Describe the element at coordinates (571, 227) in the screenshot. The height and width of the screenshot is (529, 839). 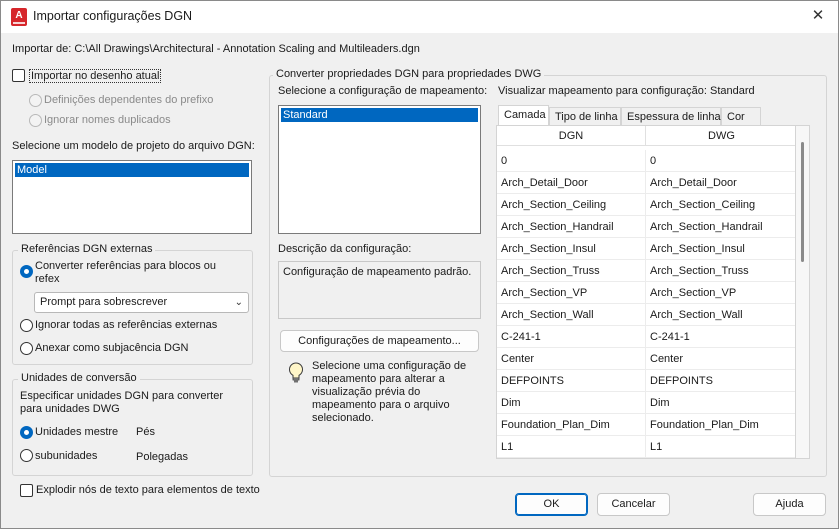
I see `cell-dgn: Arch_Section_Handrail` at that location.